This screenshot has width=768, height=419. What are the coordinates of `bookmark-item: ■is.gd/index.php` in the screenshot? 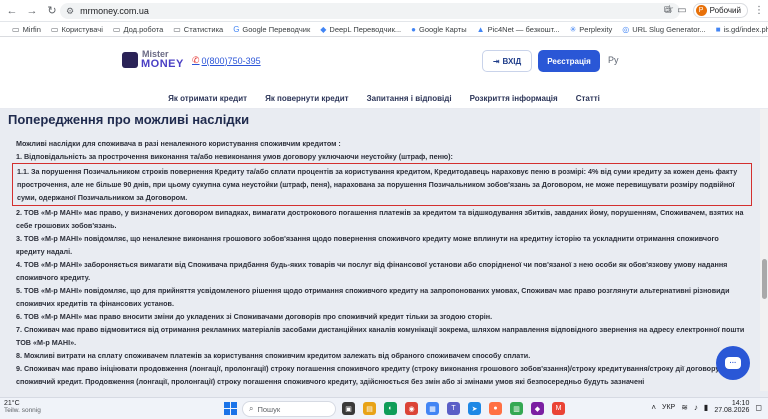 It's located at (742, 29).